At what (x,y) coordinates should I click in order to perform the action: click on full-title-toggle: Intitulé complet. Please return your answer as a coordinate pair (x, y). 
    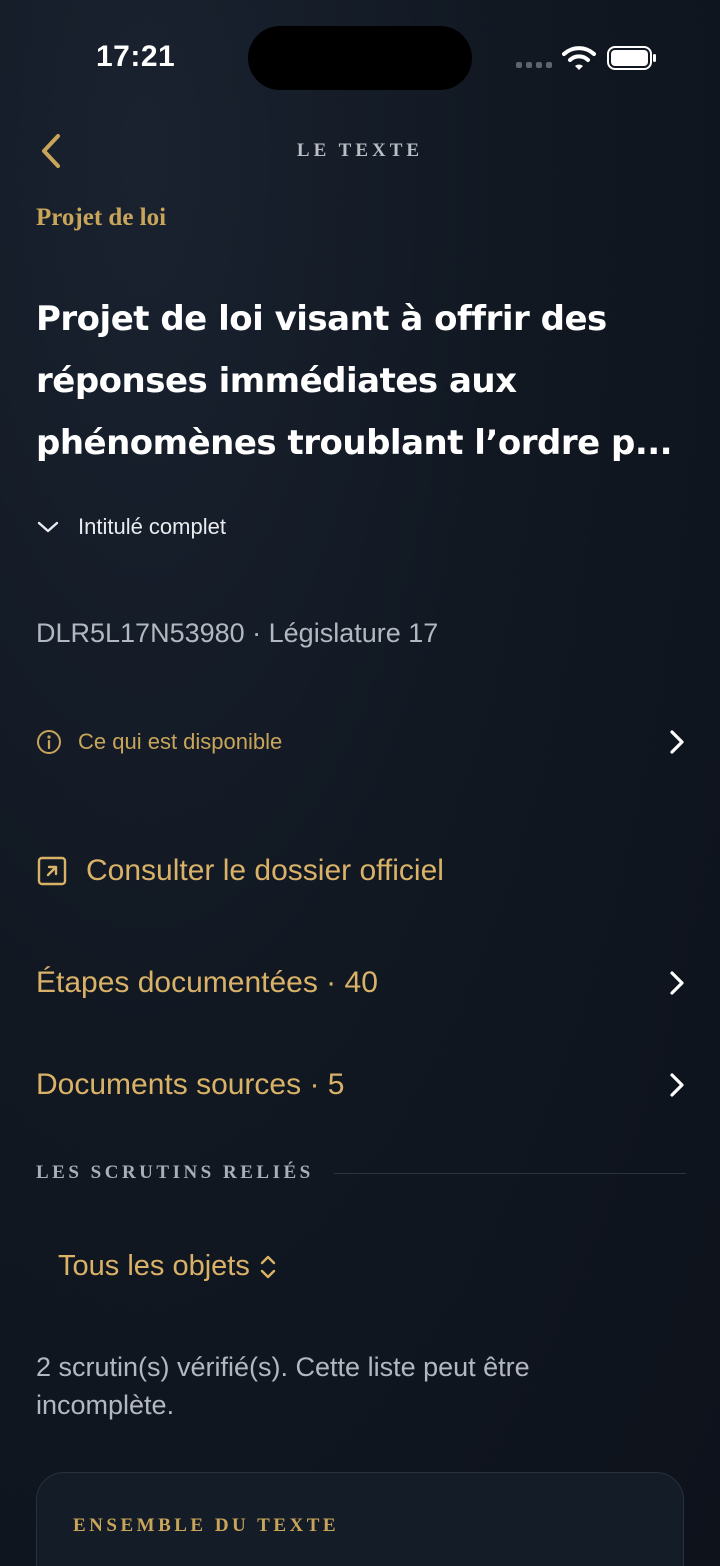
    Looking at the image, I should click on (131, 527).